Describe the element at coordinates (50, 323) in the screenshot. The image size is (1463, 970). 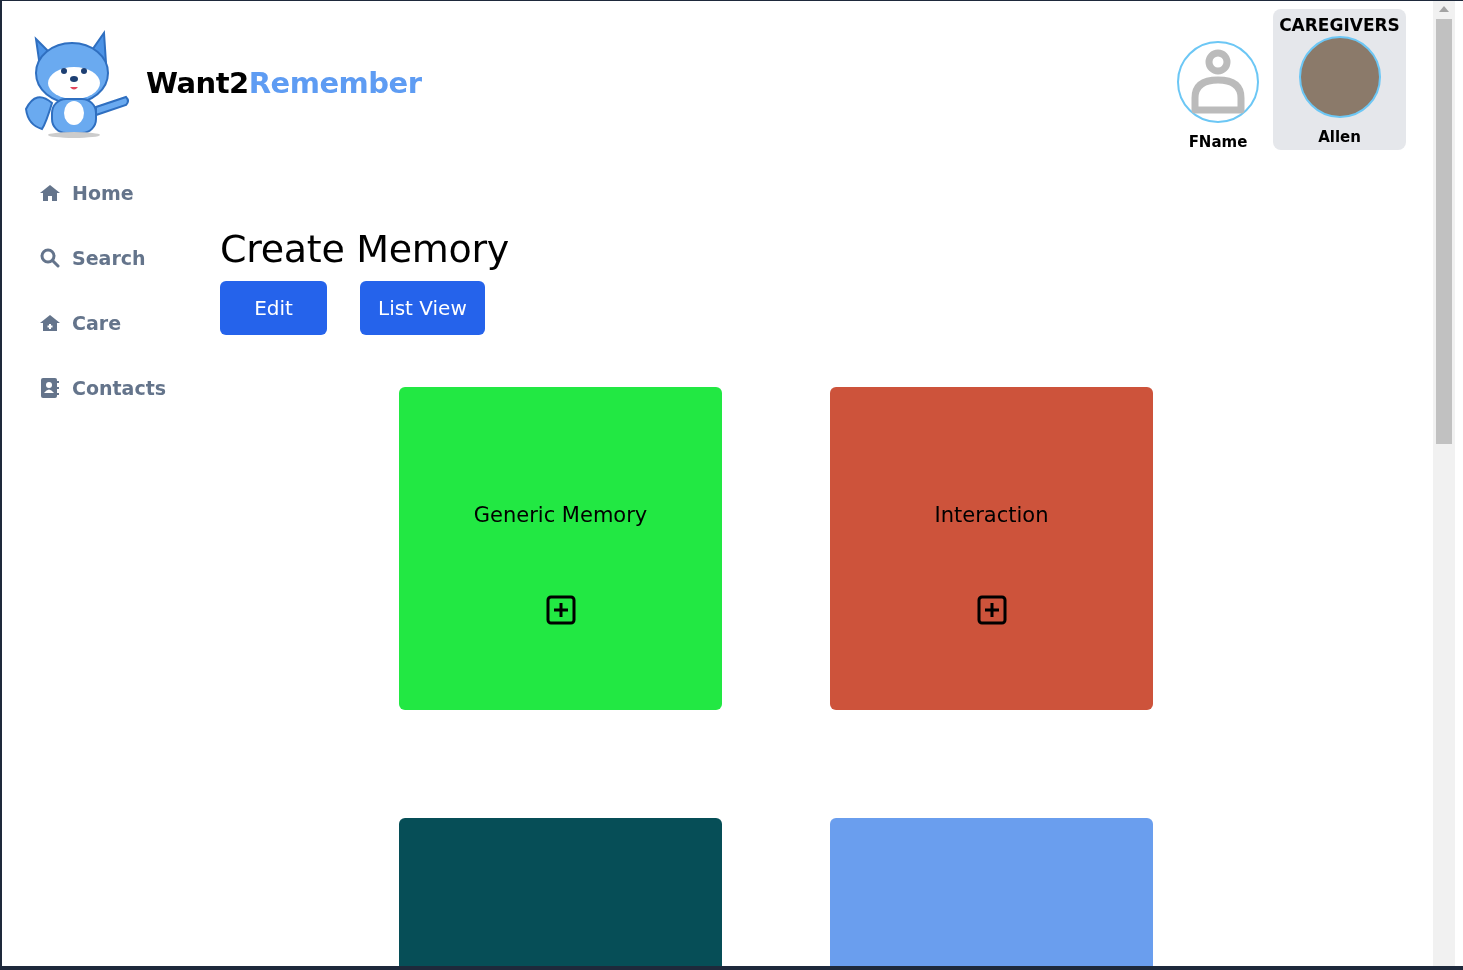
I see `house-plus-icon` at that location.